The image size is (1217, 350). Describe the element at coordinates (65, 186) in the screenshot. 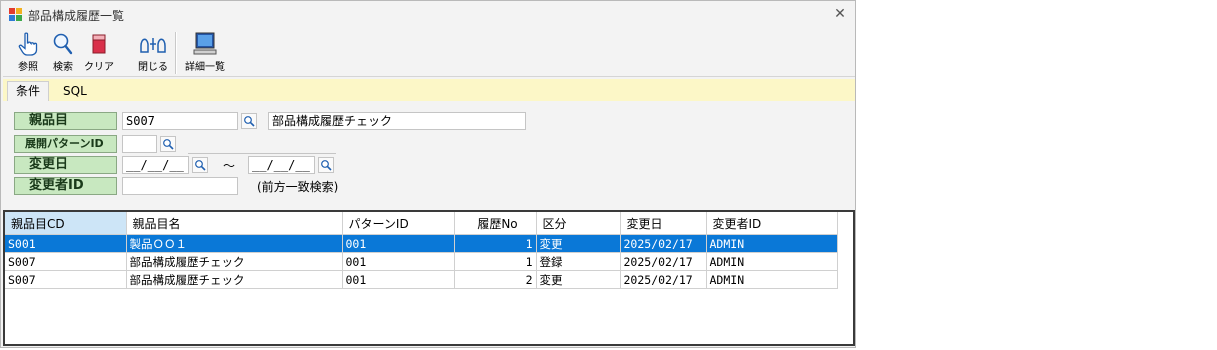

I see `changer-id-label: 変更者ID` at that location.